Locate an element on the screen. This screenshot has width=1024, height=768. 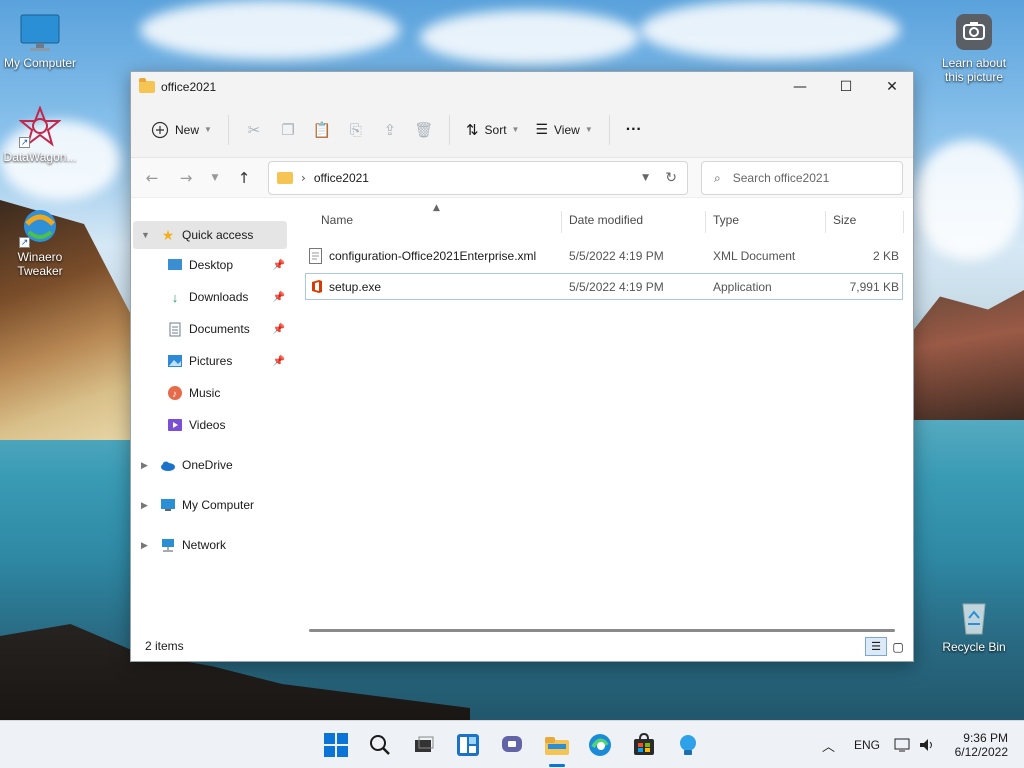
search-input: ⌕ Search office2021 is located at coordinates (802, 178).